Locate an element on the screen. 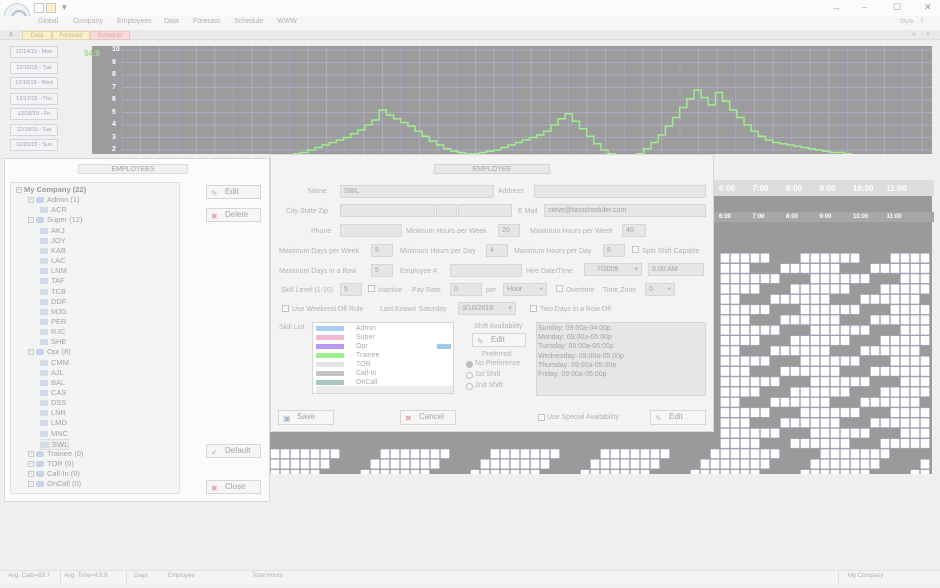 The width and height of the screenshot is (940, 588). tree-item: MJG is located at coordinates (53, 311).